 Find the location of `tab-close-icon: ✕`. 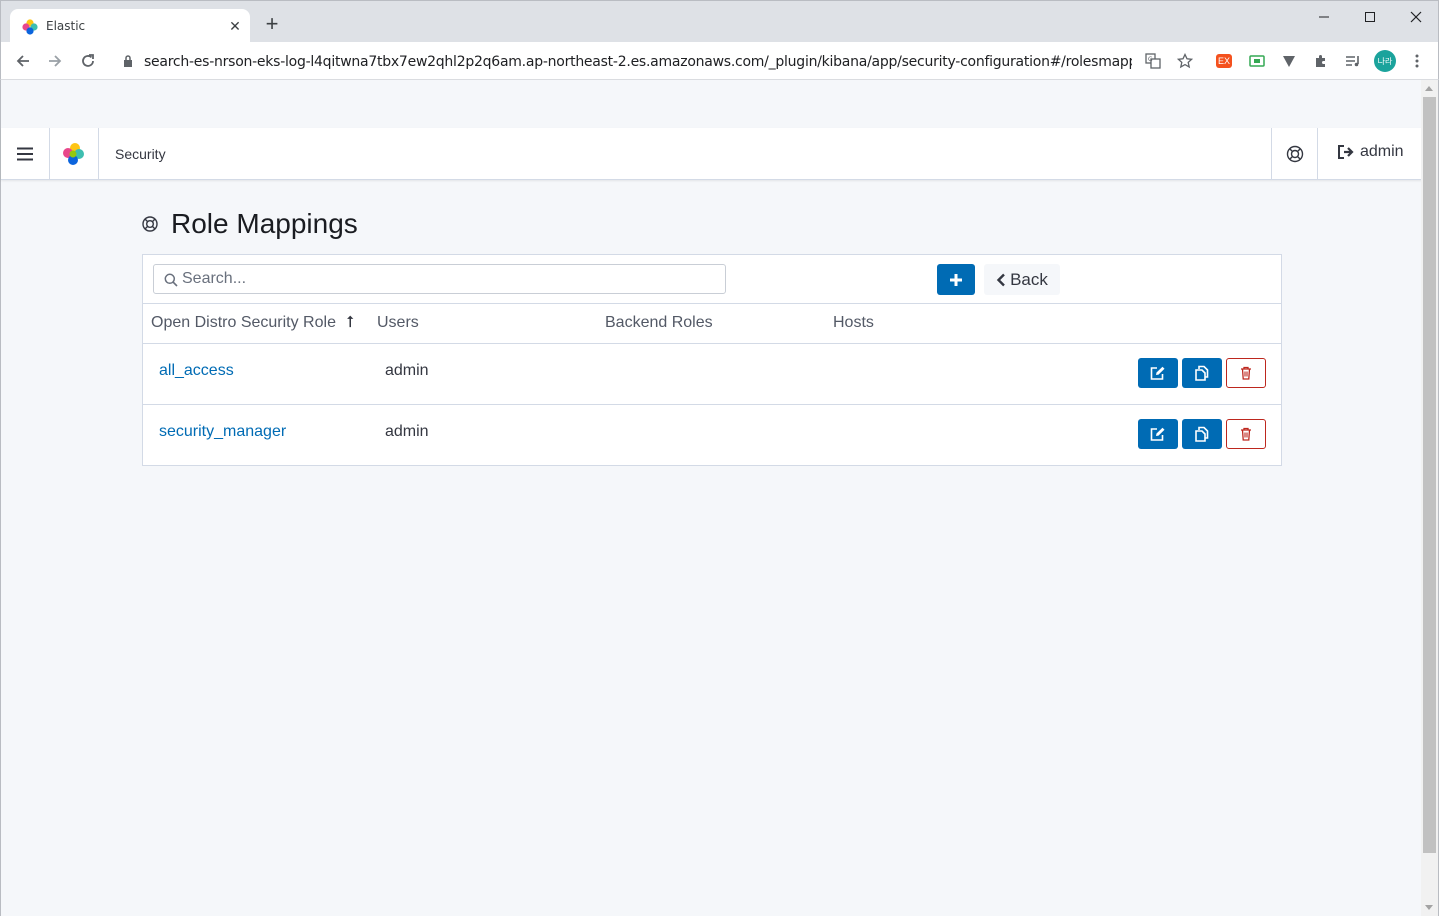

tab-close-icon: ✕ is located at coordinates (235, 26).